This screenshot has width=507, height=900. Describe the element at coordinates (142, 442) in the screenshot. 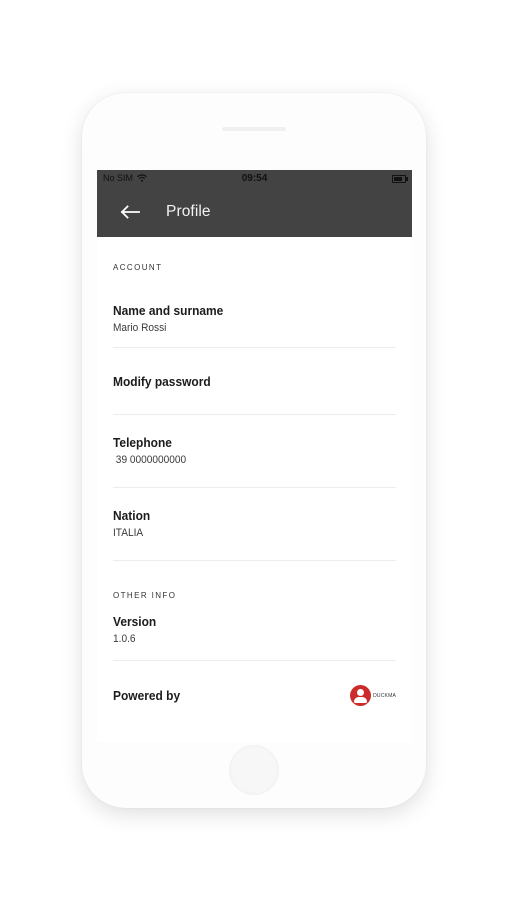

I see `row-title: Telephone` at that location.